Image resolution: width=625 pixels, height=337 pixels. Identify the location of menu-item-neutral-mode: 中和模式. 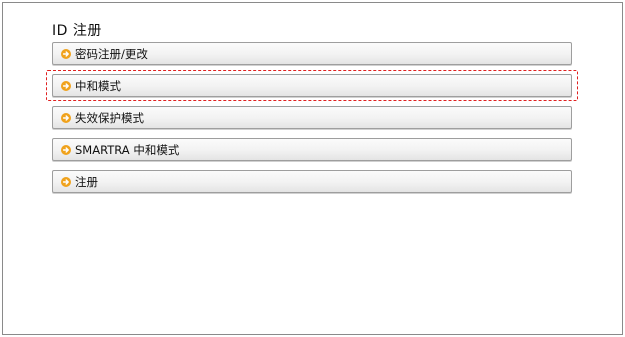
(312, 85).